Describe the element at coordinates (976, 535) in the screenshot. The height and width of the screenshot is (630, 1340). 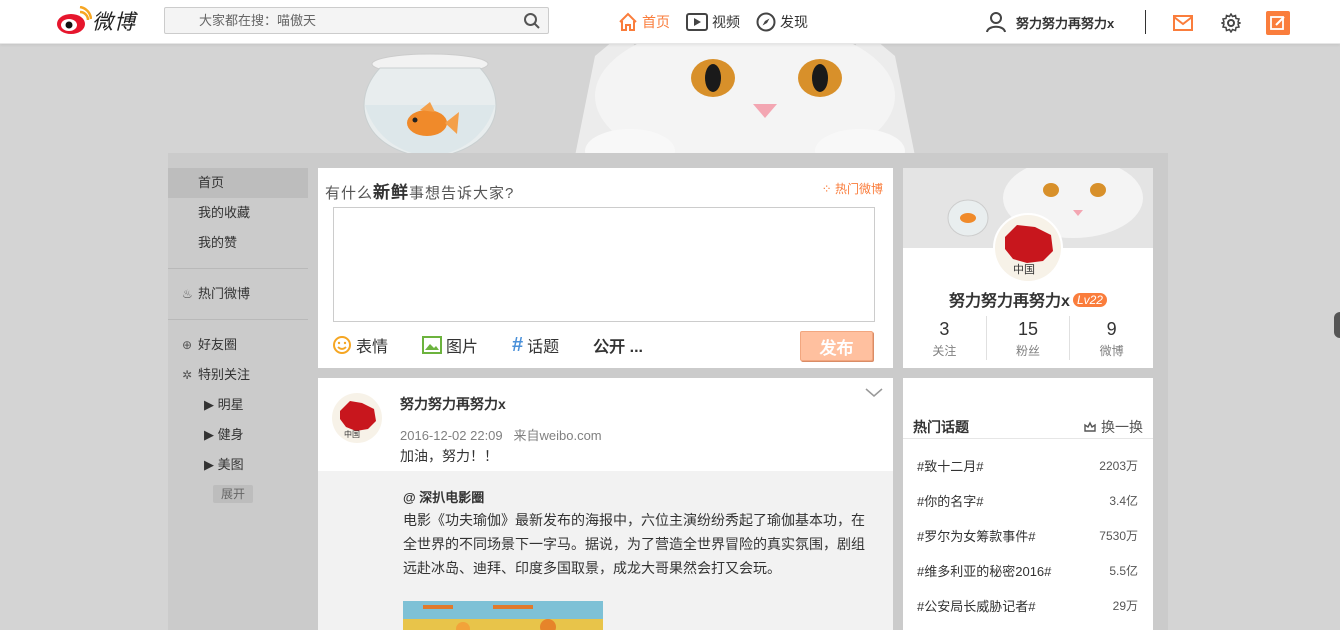
I see `hot-topic-name: #罗尔为女筹款事件#` at that location.